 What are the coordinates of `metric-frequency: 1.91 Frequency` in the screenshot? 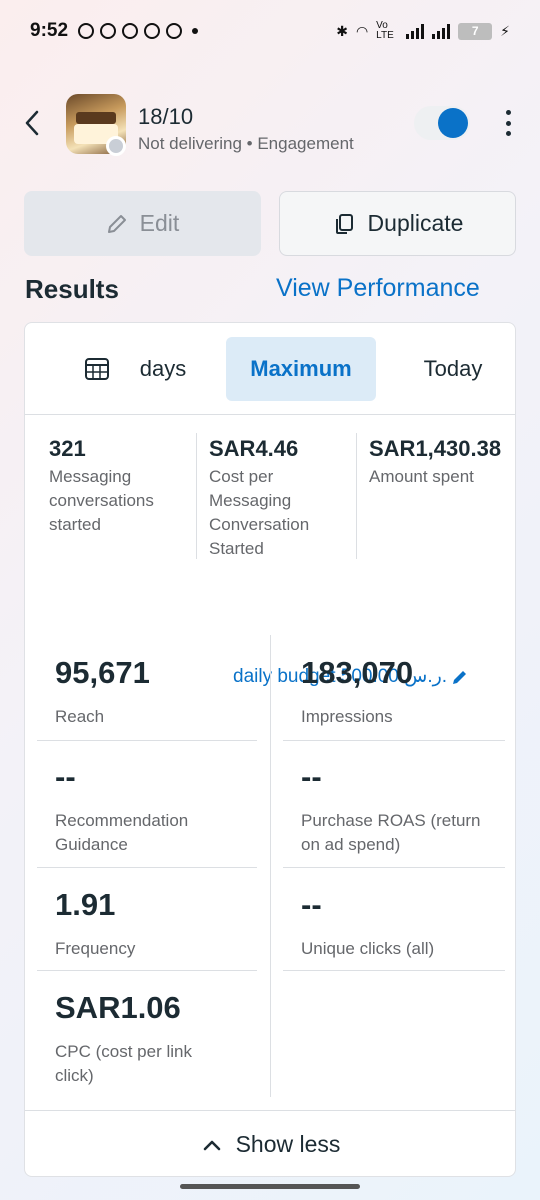 It's located at (95, 924).